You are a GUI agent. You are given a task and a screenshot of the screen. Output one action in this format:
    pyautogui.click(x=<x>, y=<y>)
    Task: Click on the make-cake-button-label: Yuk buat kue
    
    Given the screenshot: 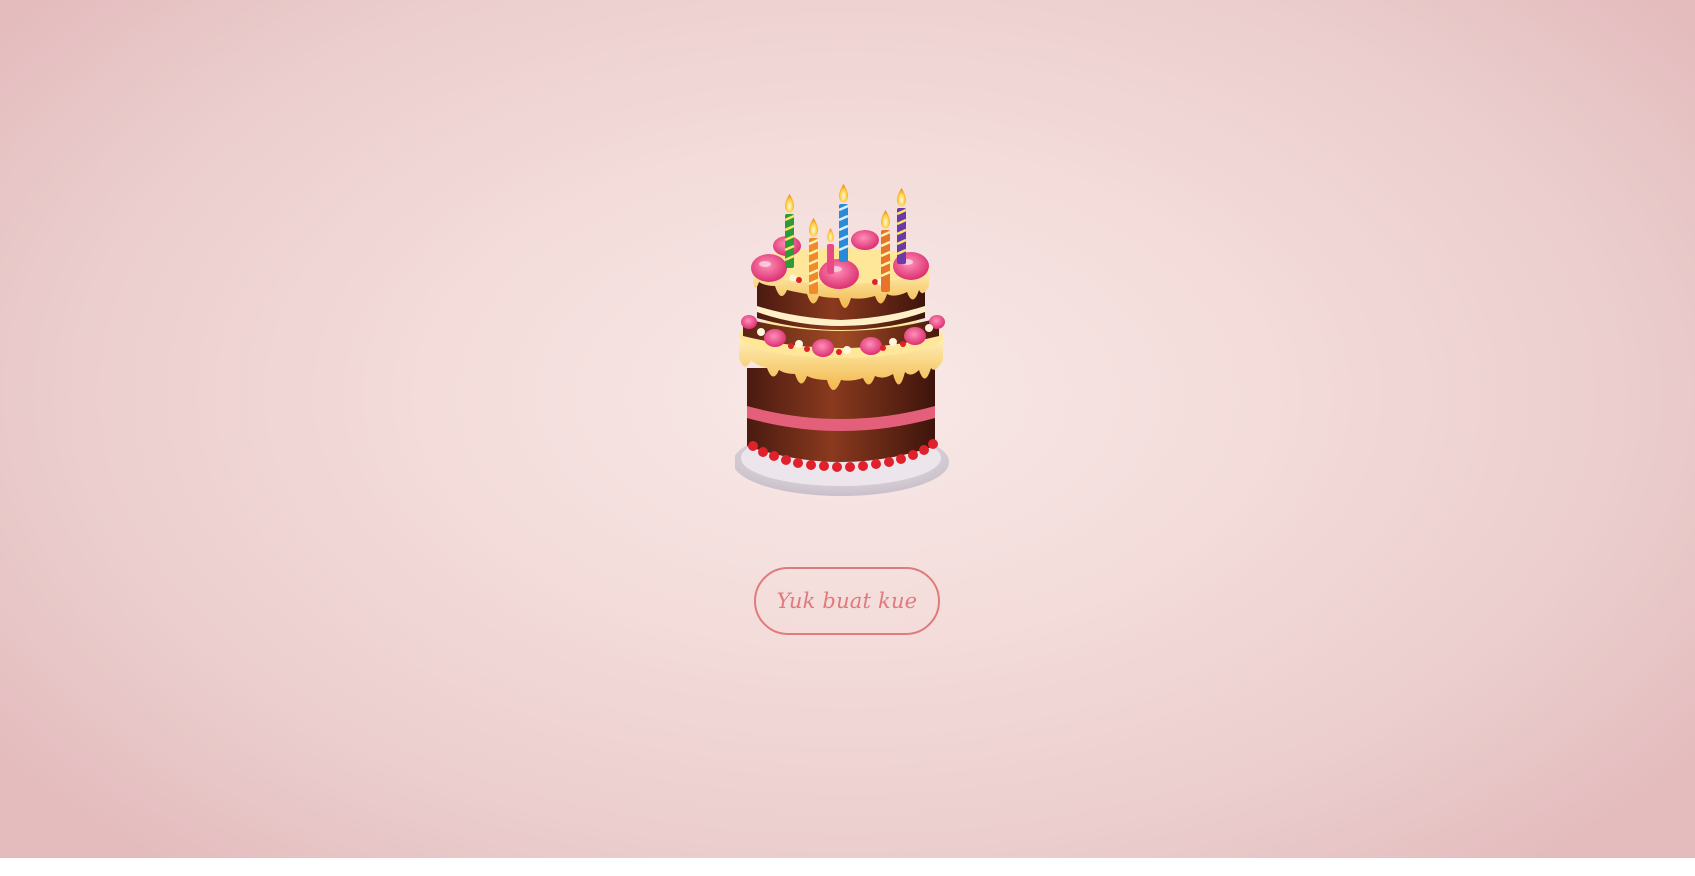 What is the action you would take?
    pyautogui.click(x=847, y=601)
    